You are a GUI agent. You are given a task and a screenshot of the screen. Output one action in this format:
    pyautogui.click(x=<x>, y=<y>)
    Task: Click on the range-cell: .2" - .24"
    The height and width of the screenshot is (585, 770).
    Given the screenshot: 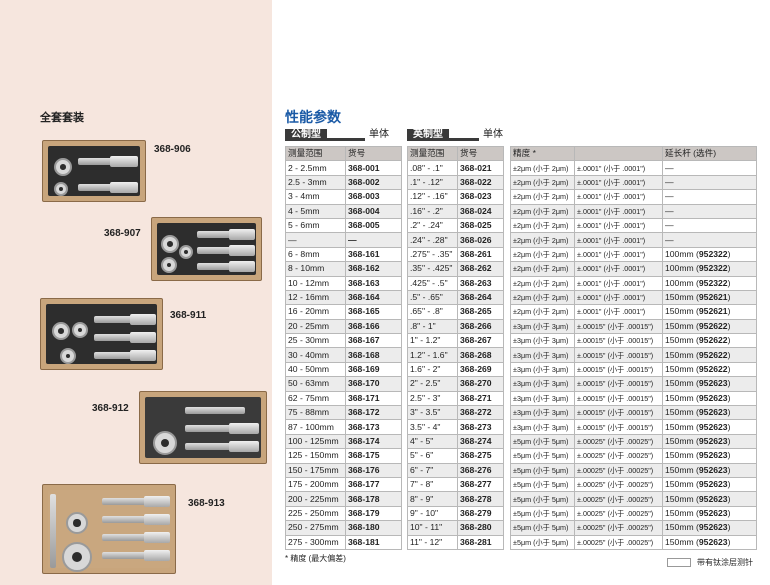 What is the action you would take?
    pyautogui.click(x=432, y=225)
    